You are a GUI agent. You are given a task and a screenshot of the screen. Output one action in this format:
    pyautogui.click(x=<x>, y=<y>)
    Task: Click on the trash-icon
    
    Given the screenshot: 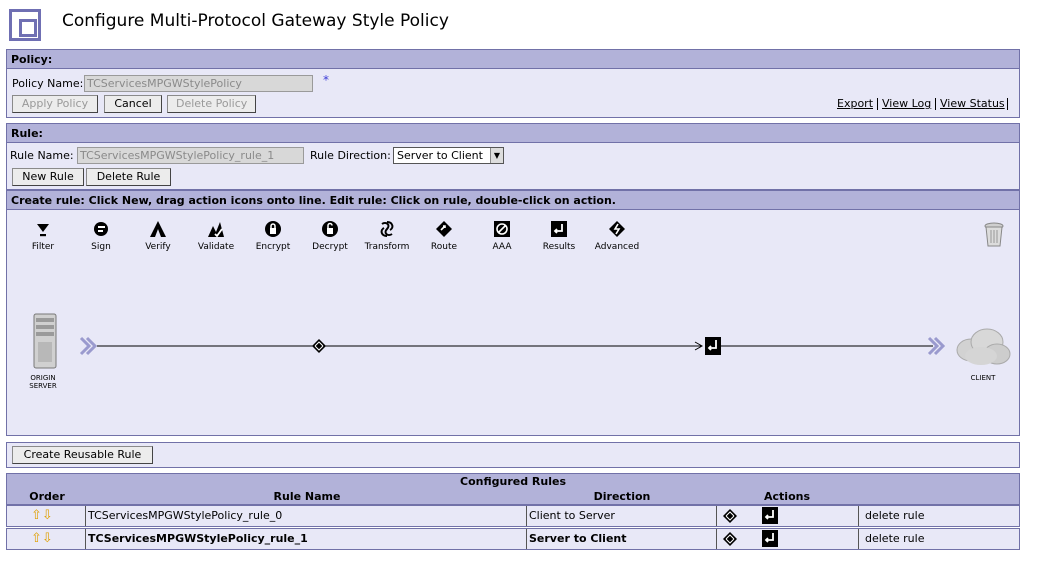 What is the action you would take?
    pyautogui.click(x=994, y=235)
    